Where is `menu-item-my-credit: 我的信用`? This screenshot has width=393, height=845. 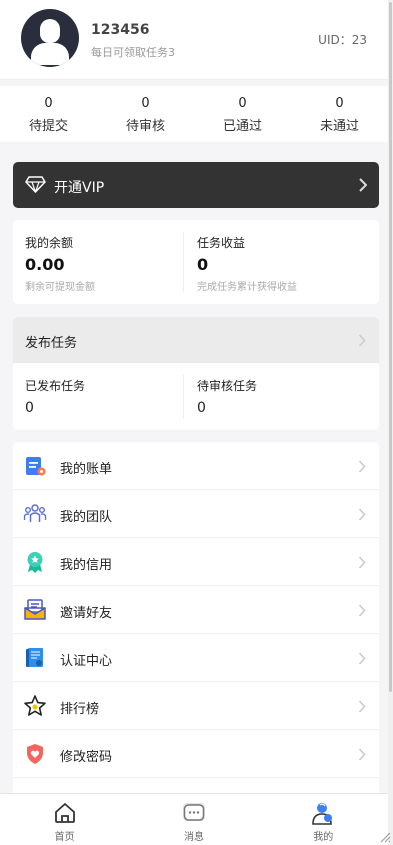 menu-item-my-credit: 我的信用 is located at coordinates (196, 562).